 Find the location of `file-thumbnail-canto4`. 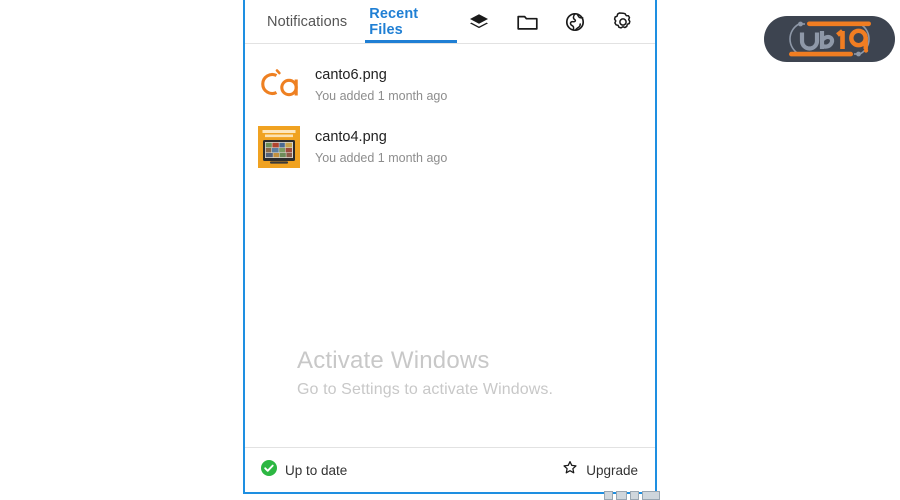

file-thumbnail-canto4 is located at coordinates (279, 147).